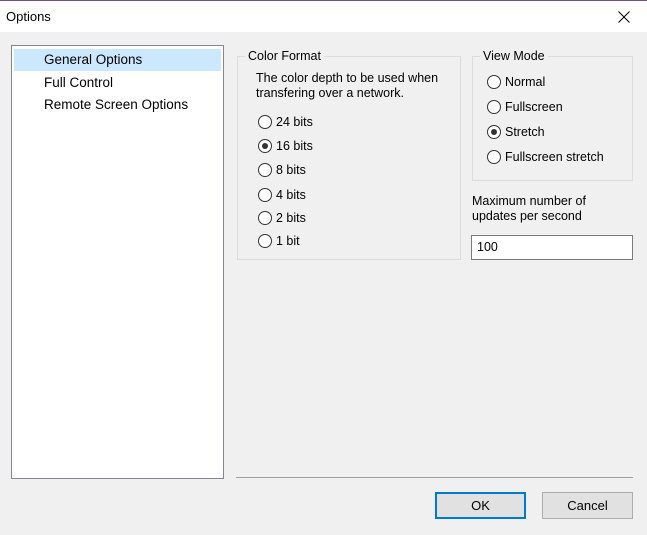  What do you see at coordinates (534, 107) in the screenshot?
I see `radio-label: Fullscreen` at bounding box center [534, 107].